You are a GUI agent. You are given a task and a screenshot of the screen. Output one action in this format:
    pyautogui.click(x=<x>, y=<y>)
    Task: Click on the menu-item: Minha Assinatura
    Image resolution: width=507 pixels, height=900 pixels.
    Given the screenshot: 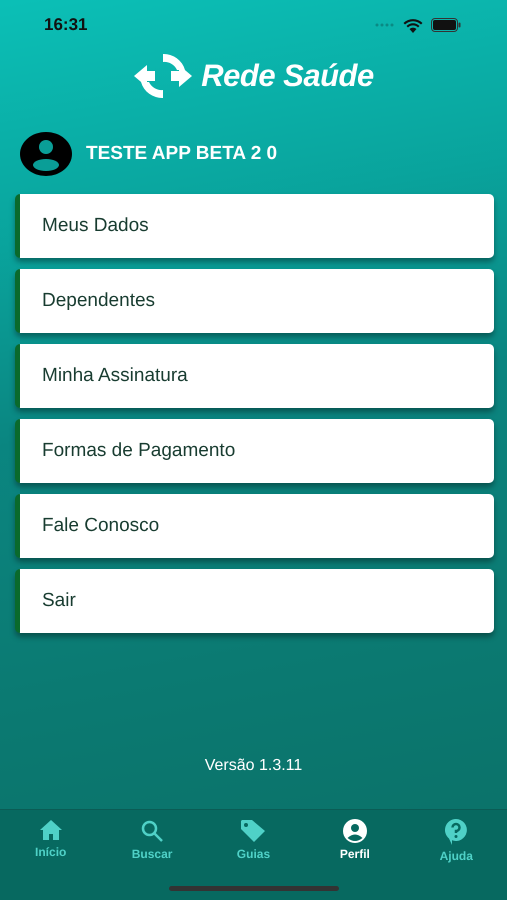 What is the action you would take?
    pyautogui.click(x=254, y=376)
    